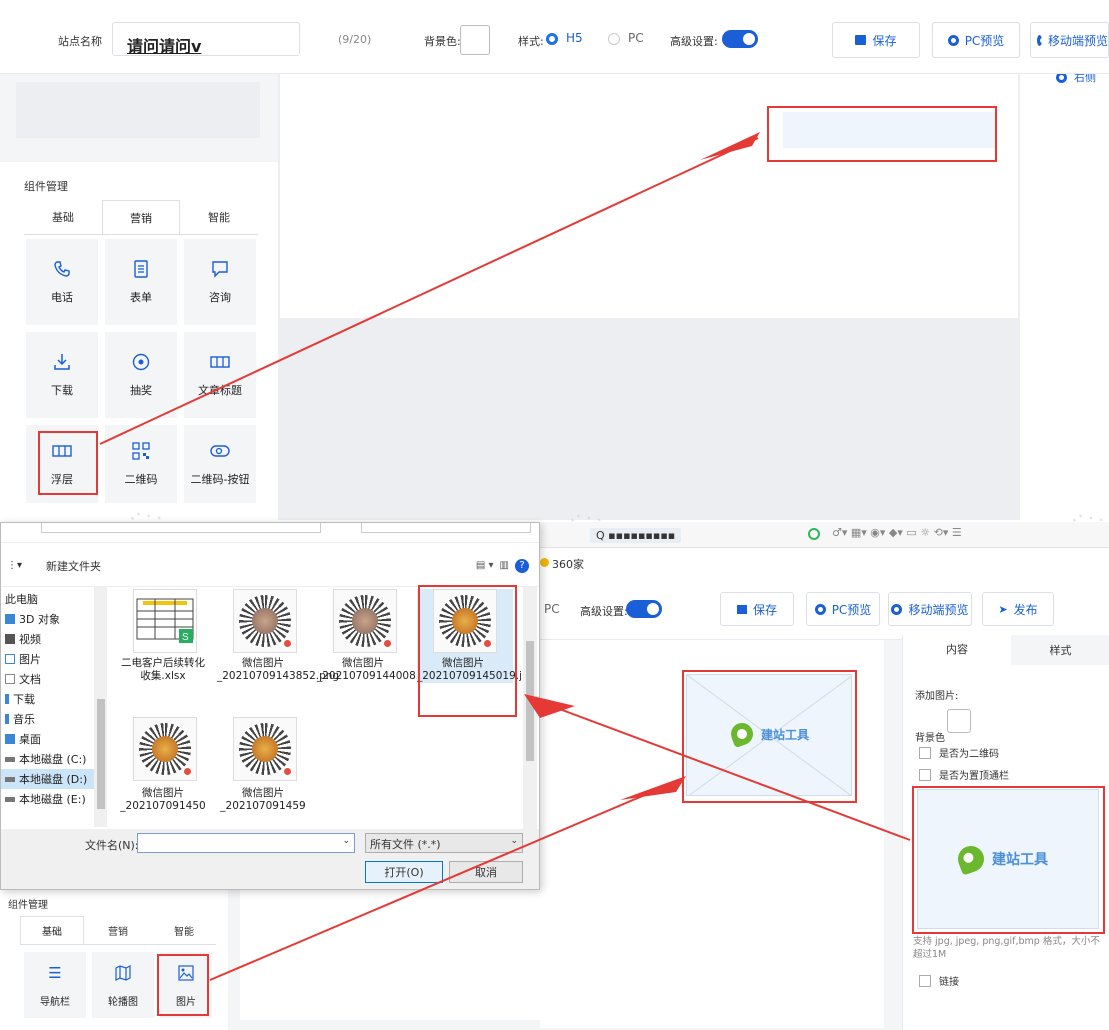  What do you see at coordinates (220, 451) in the screenshot?
I see `toggle-icon` at bounding box center [220, 451].